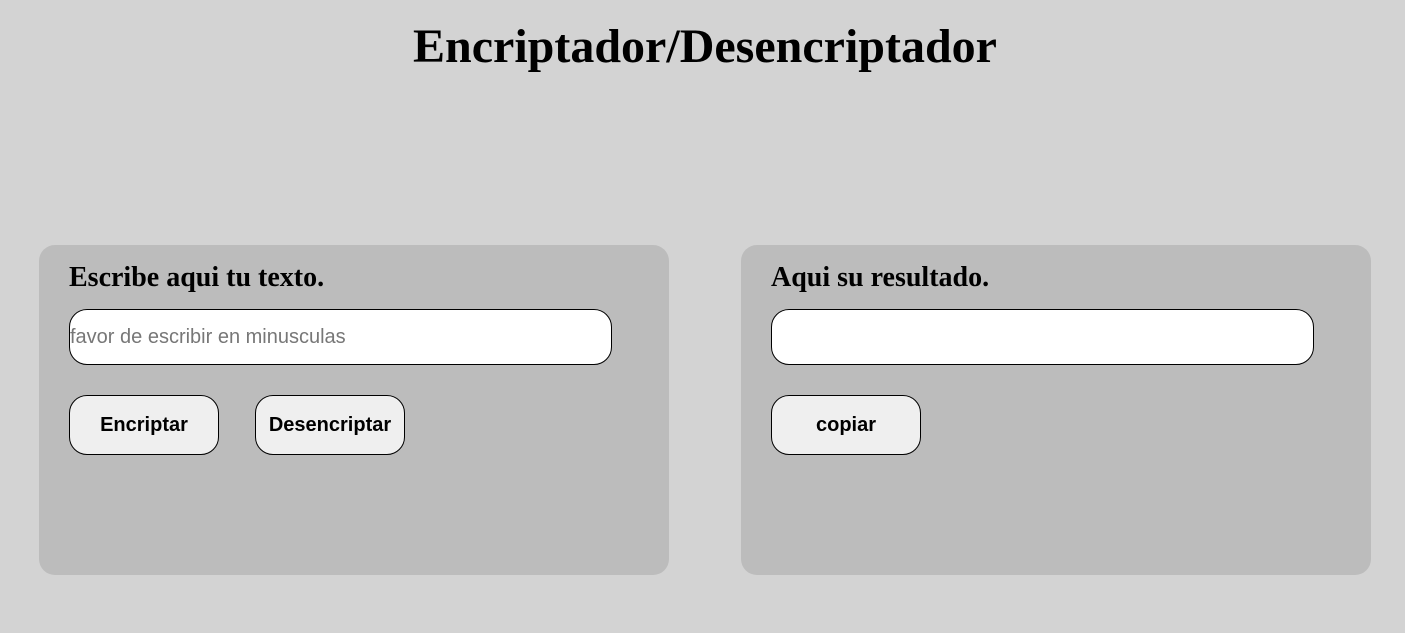 The width and height of the screenshot is (1405, 633). Describe the element at coordinates (330, 425) in the screenshot. I see `decrypt-button: Desencriptar` at that location.